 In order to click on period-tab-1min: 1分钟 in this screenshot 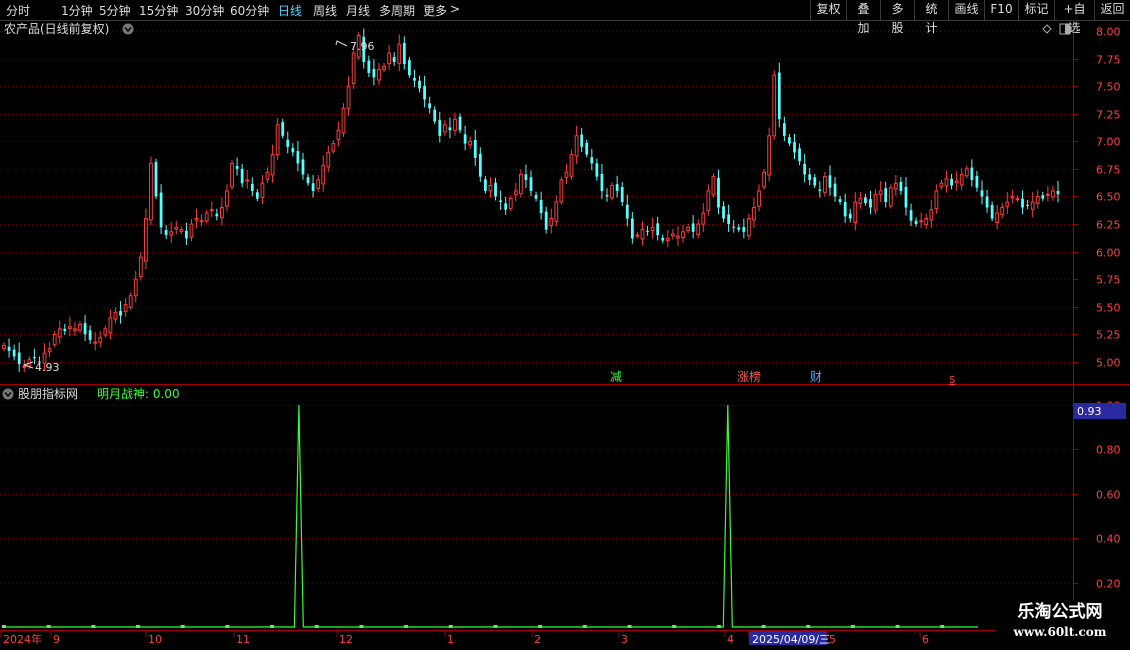, I will do `click(77, 10)`.